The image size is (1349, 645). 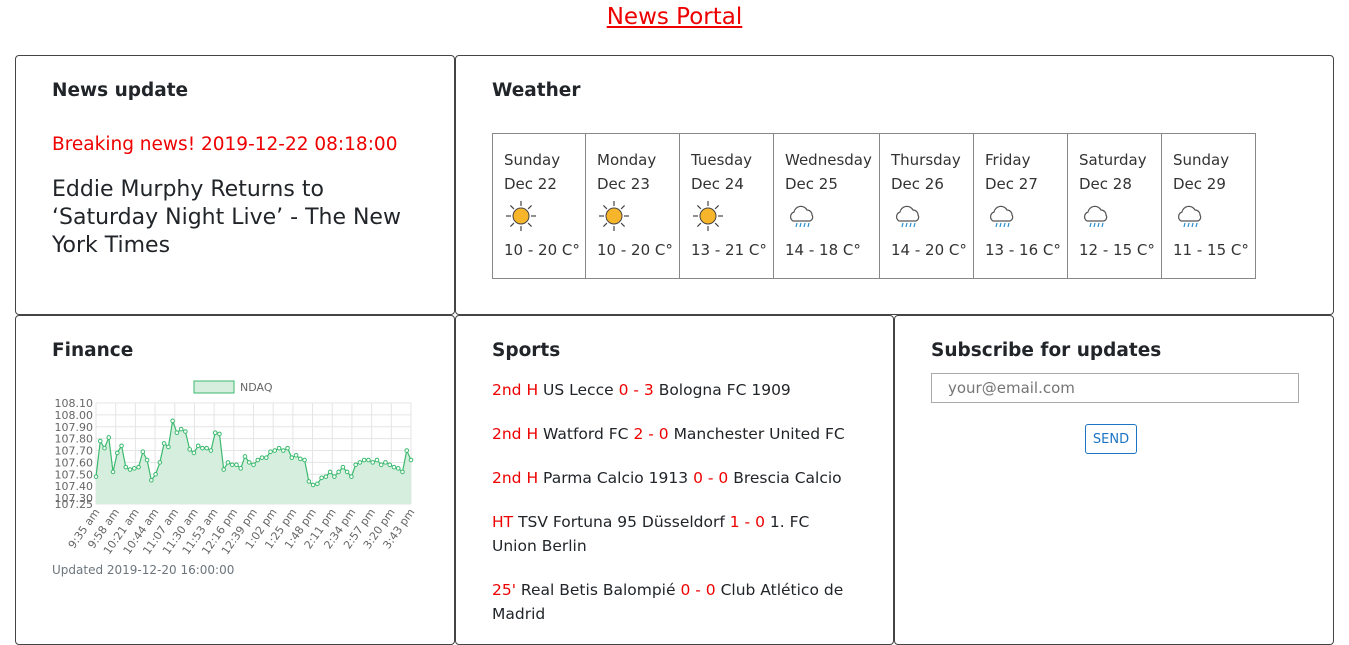 I want to click on weather-date: Dec 23, so click(x=623, y=184).